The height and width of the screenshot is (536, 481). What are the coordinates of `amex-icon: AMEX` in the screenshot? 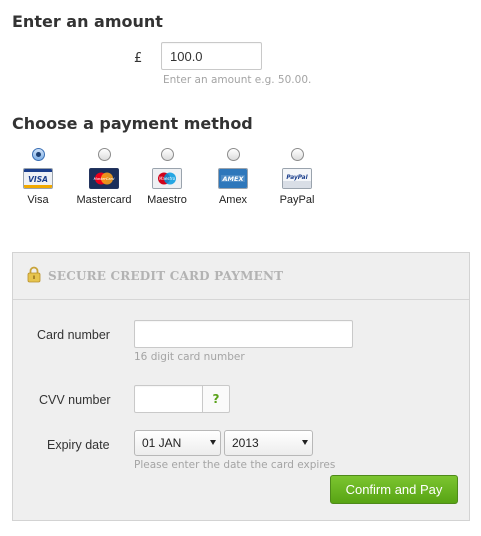 It's located at (233, 178).